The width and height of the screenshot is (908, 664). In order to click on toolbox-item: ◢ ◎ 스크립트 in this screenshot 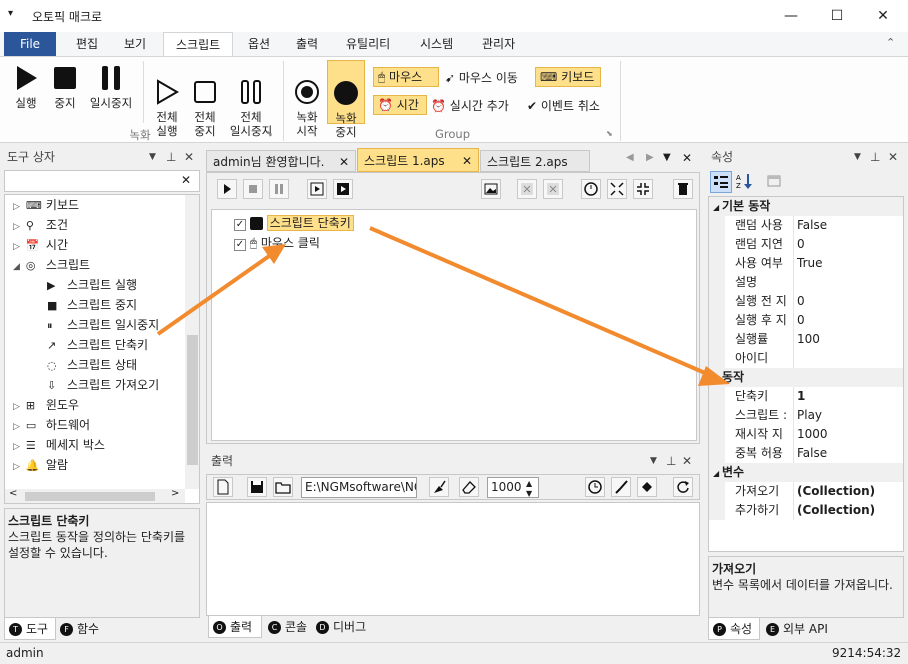, I will do `click(102, 265)`.